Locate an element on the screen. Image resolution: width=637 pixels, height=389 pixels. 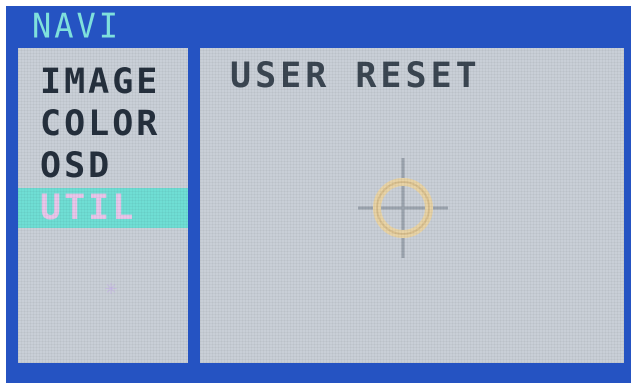
content-title: USER RESET is located at coordinates (355, 76).